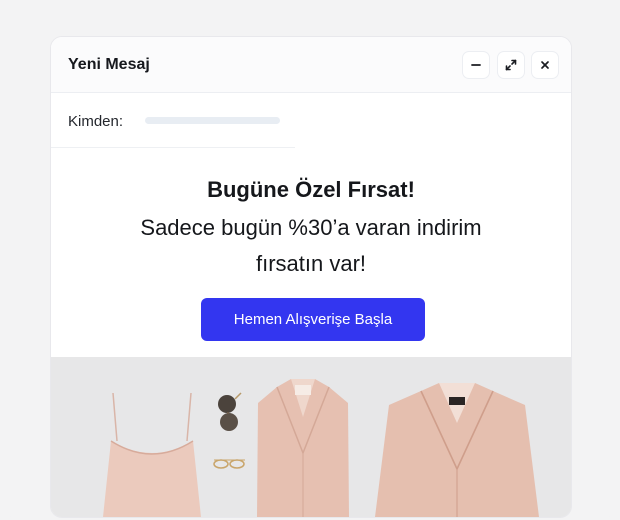  I want to click on email-headline: Bugüne Özel Fırsat!, so click(311, 189).